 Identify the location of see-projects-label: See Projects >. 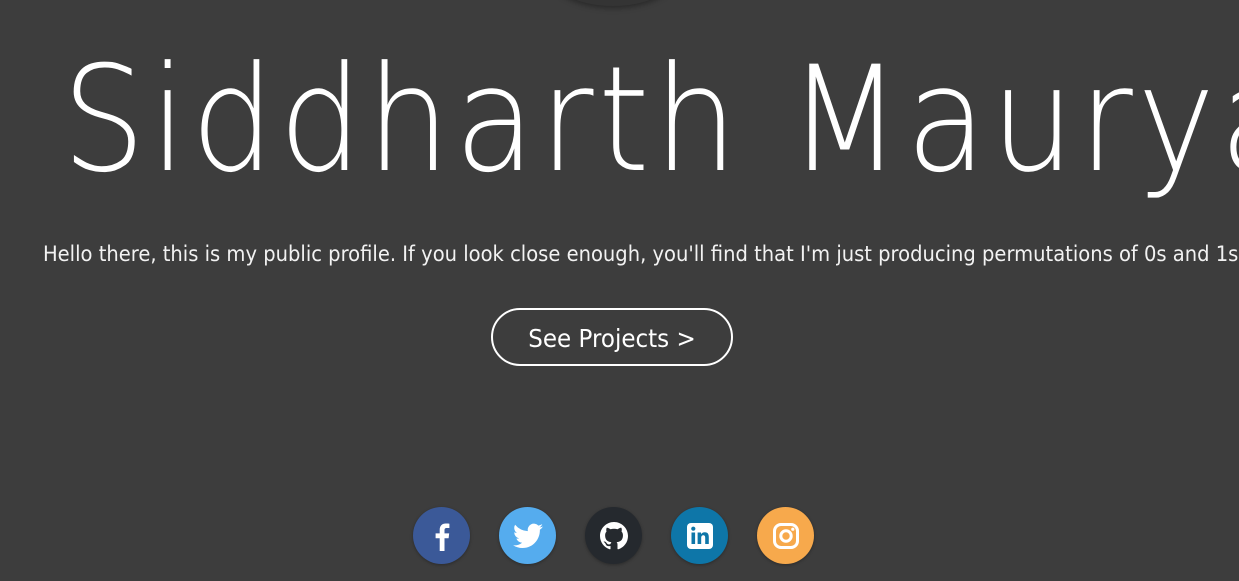
(612, 338).